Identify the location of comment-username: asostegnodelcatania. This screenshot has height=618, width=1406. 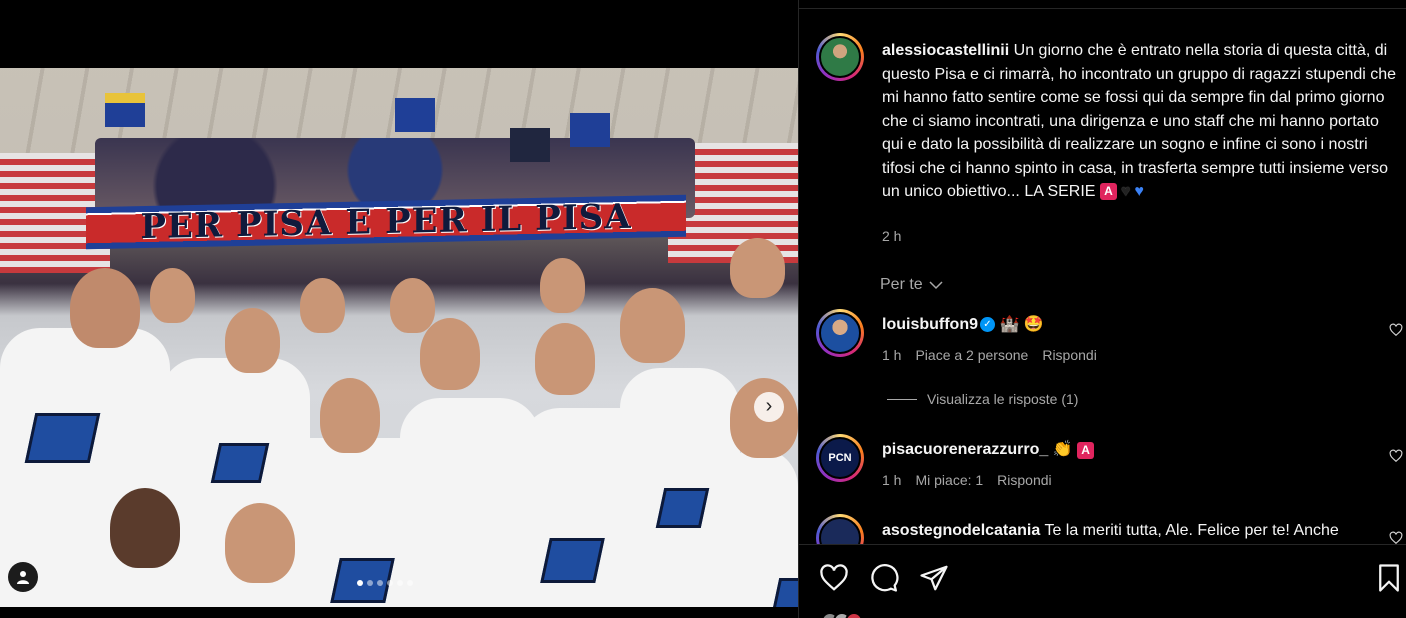
(961, 530).